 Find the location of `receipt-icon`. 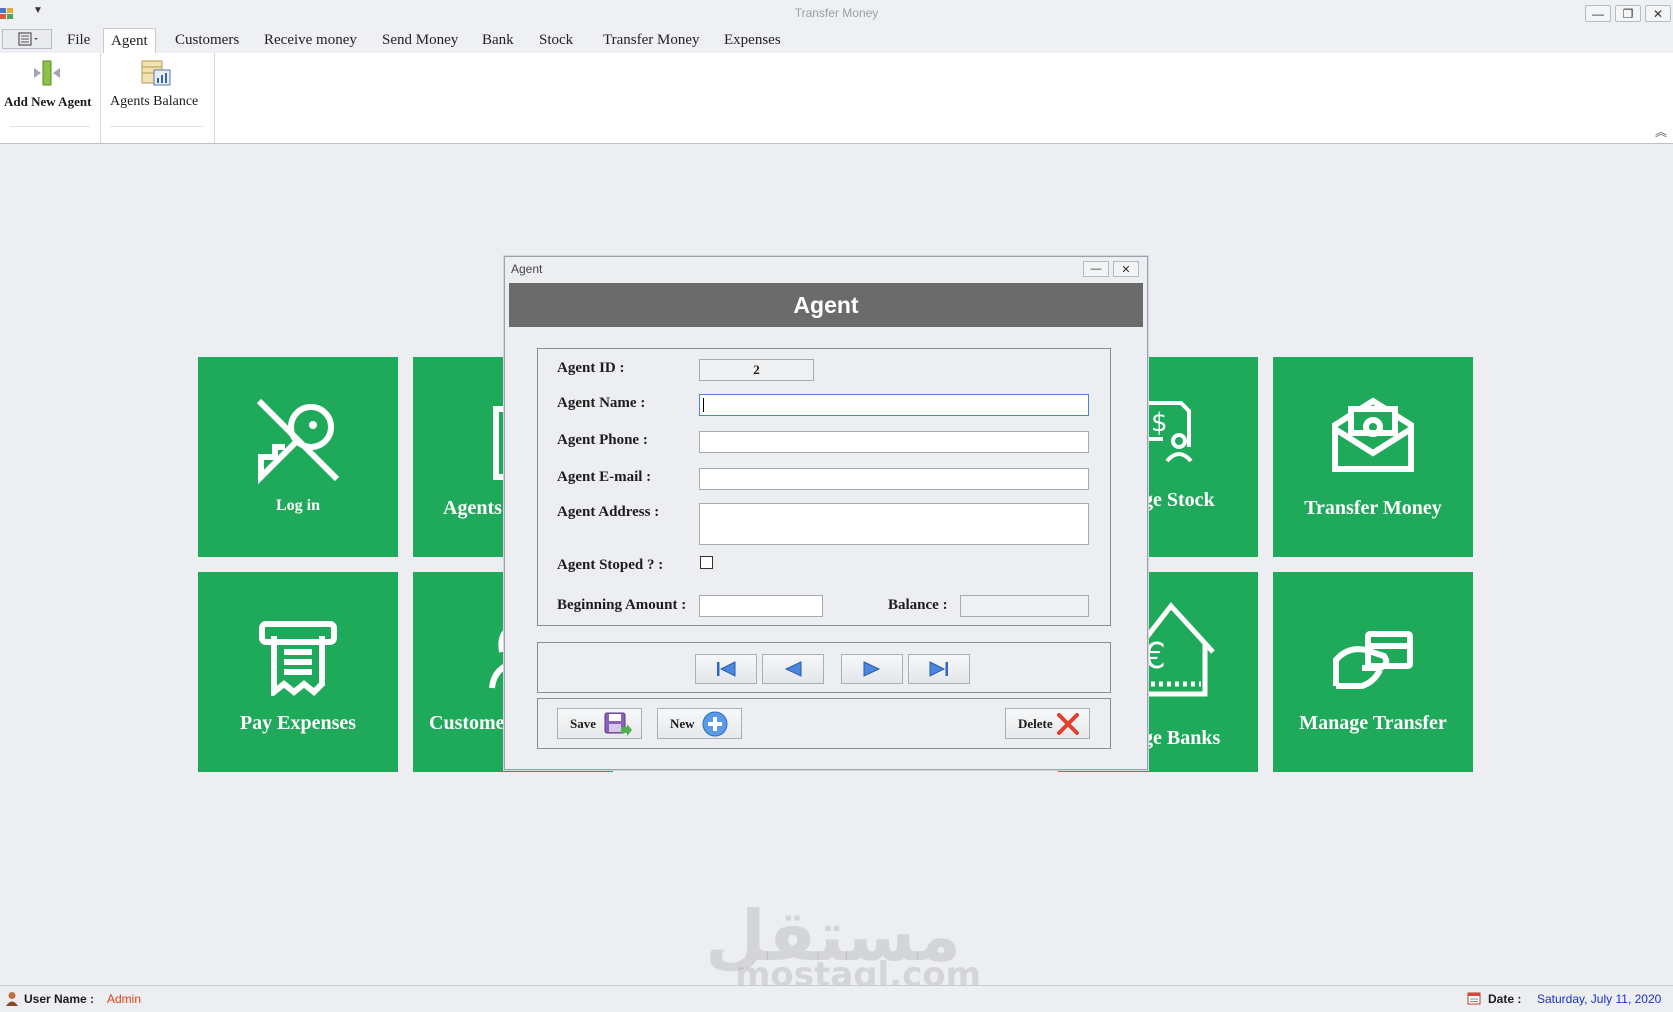

receipt-icon is located at coordinates (298, 658).